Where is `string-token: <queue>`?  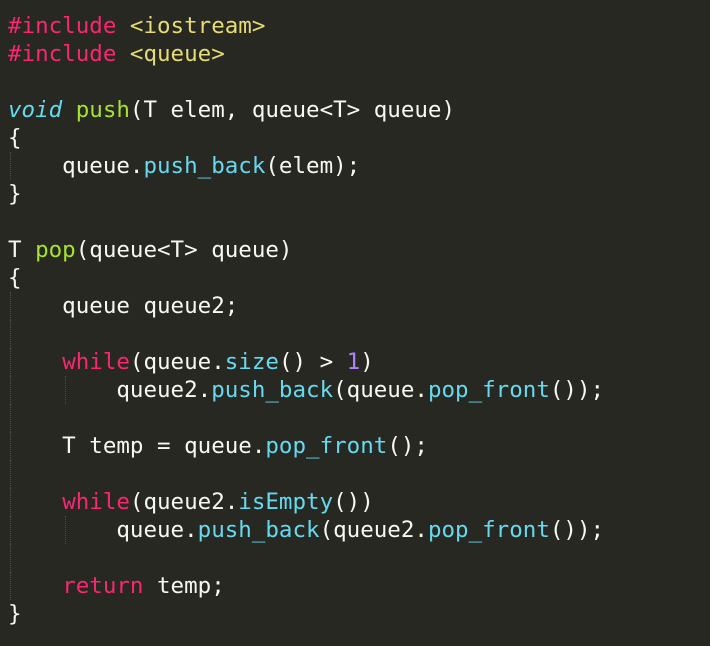
string-token: <queue> is located at coordinates (177, 54).